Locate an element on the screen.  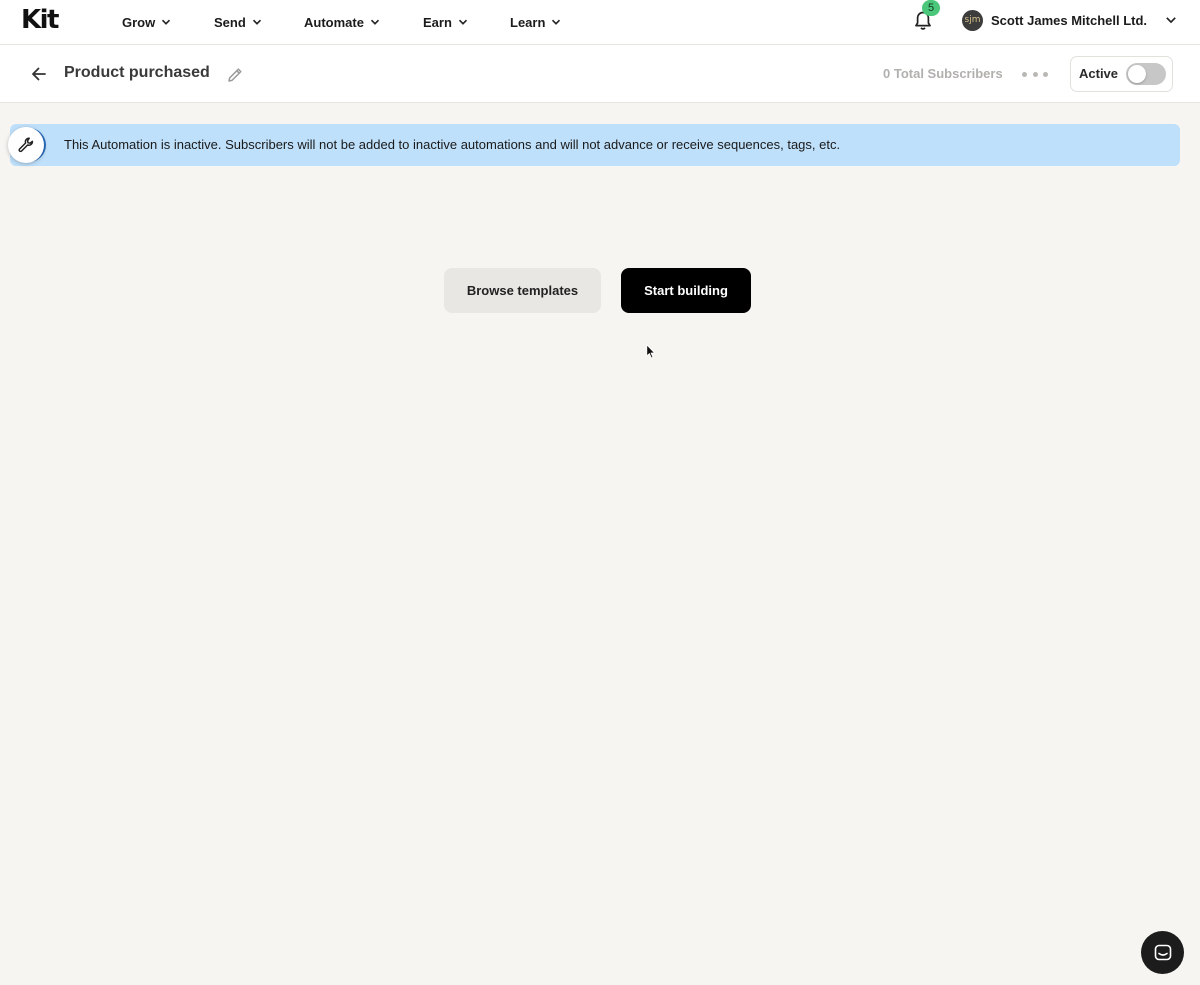
subscriber-count: 0 Total Subscribers is located at coordinates (943, 73).